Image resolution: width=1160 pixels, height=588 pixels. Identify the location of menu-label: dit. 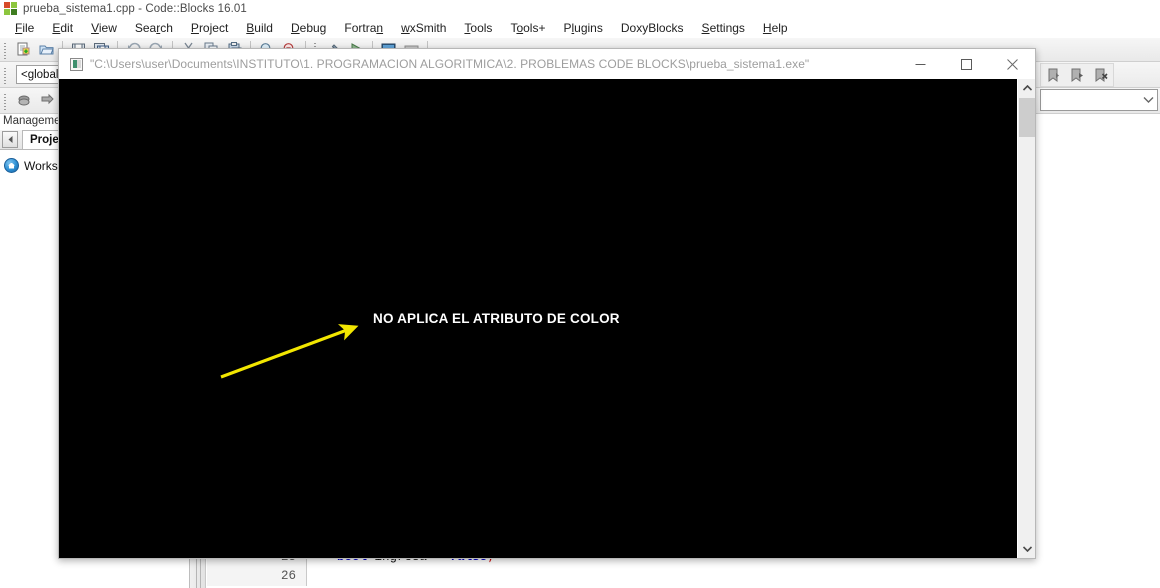
(67, 28).